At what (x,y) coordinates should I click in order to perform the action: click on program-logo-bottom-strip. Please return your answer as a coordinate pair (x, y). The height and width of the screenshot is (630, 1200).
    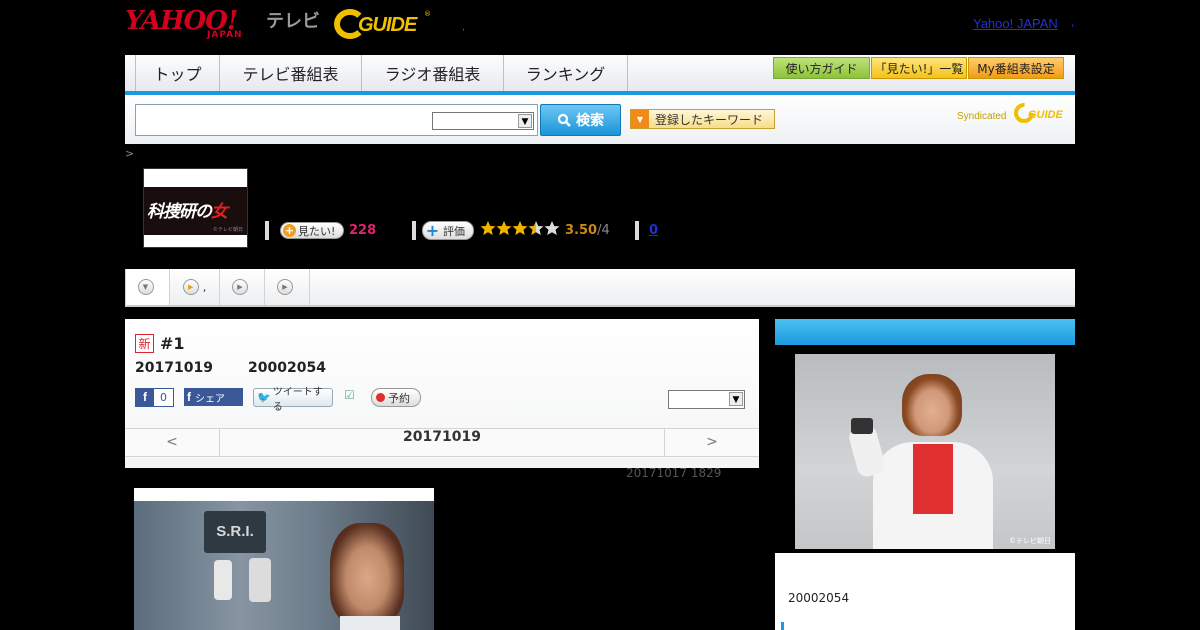
    Looking at the image, I should click on (195, 241).